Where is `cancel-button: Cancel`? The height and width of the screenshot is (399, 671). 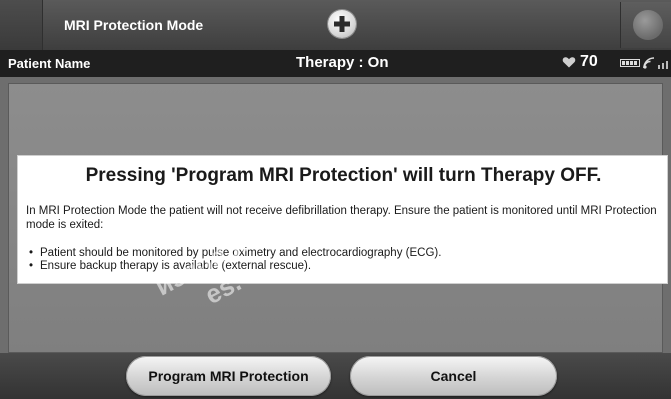
cancel-button: Cancel is located at coordinates (453, 376).